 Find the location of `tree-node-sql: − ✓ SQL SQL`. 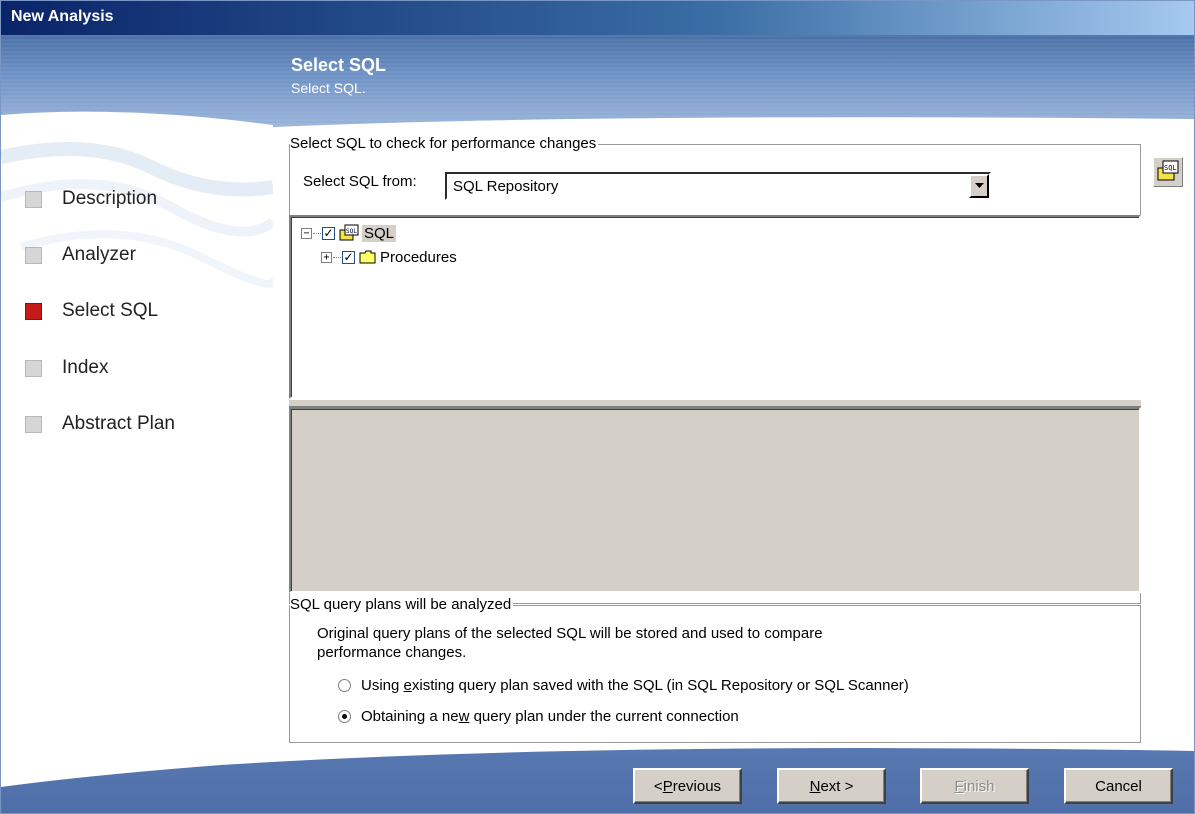

tree-node-sql: − ✓ SQL SQL is located at coordinates (349, 233).